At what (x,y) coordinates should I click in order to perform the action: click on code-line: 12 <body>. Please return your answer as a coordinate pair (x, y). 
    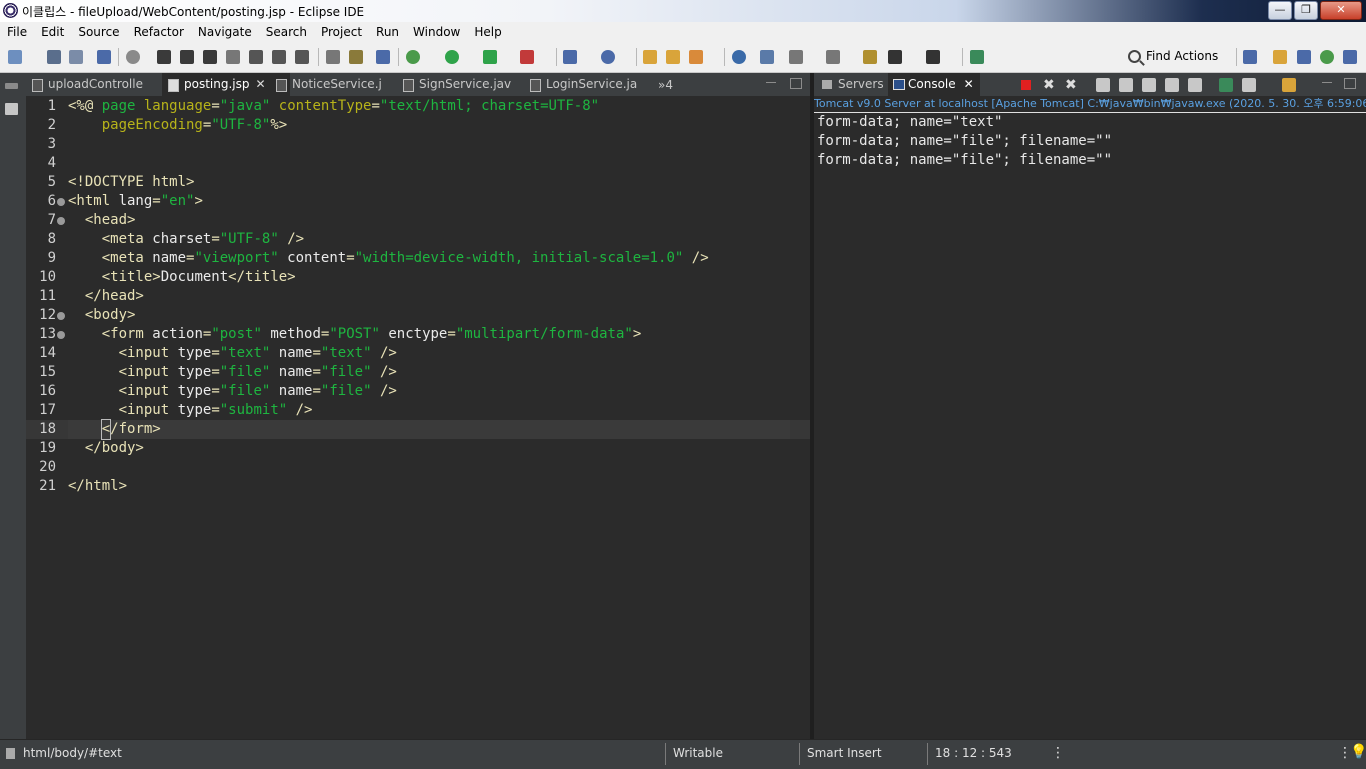
    Looking at the image, I should click on (418, 315).